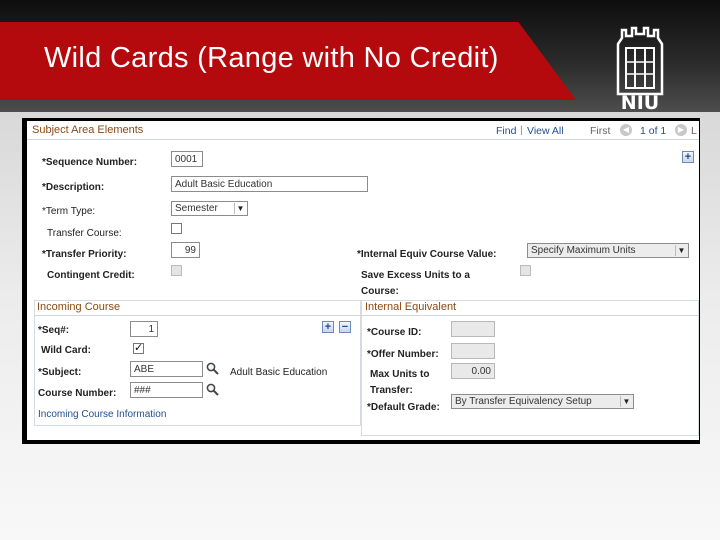 This screenshot has height=540, width=720. I want to click on subject-field: ABE, so click(166, 369).